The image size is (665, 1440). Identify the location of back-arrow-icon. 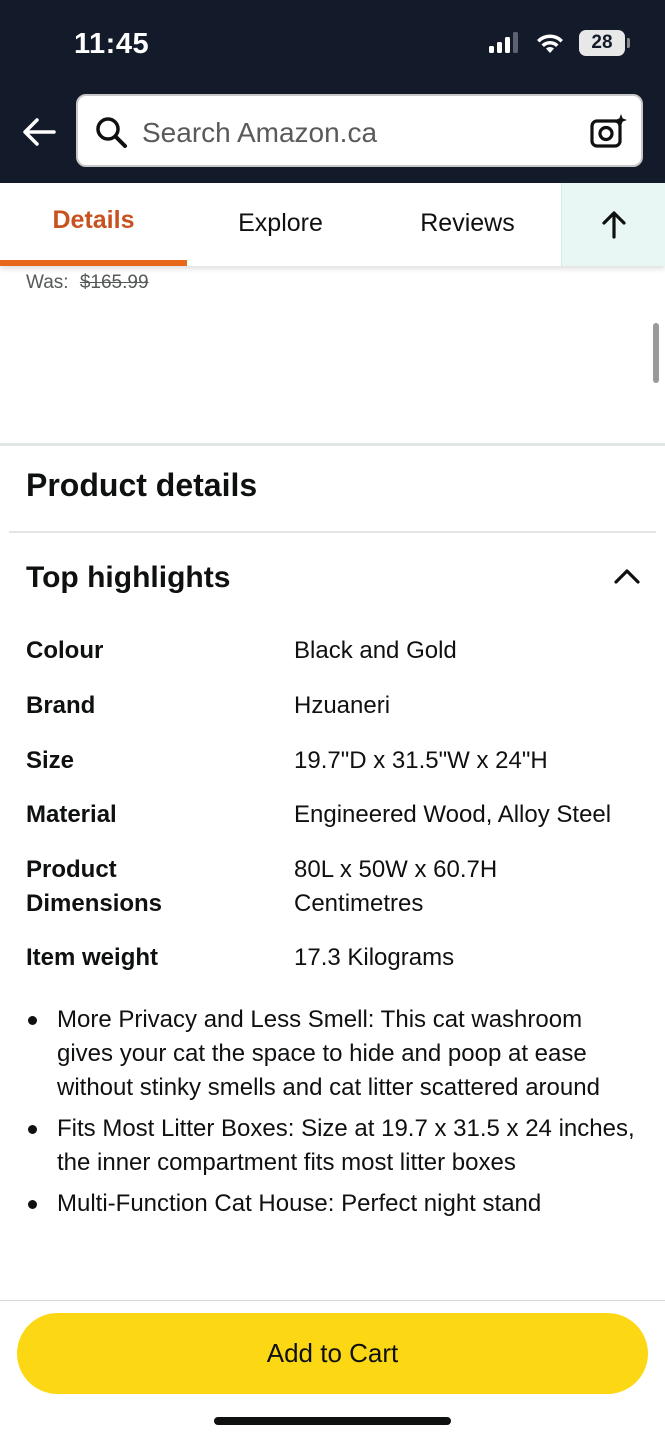
(39, 132).